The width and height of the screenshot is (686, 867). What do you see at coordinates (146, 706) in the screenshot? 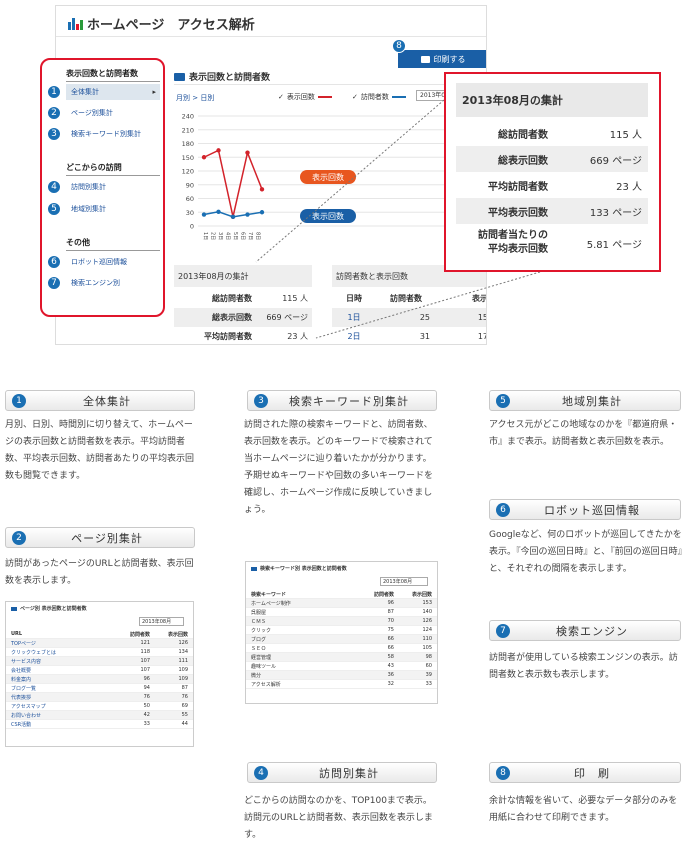
I see `mini-cell: 50` at bounding box center [146, 706].